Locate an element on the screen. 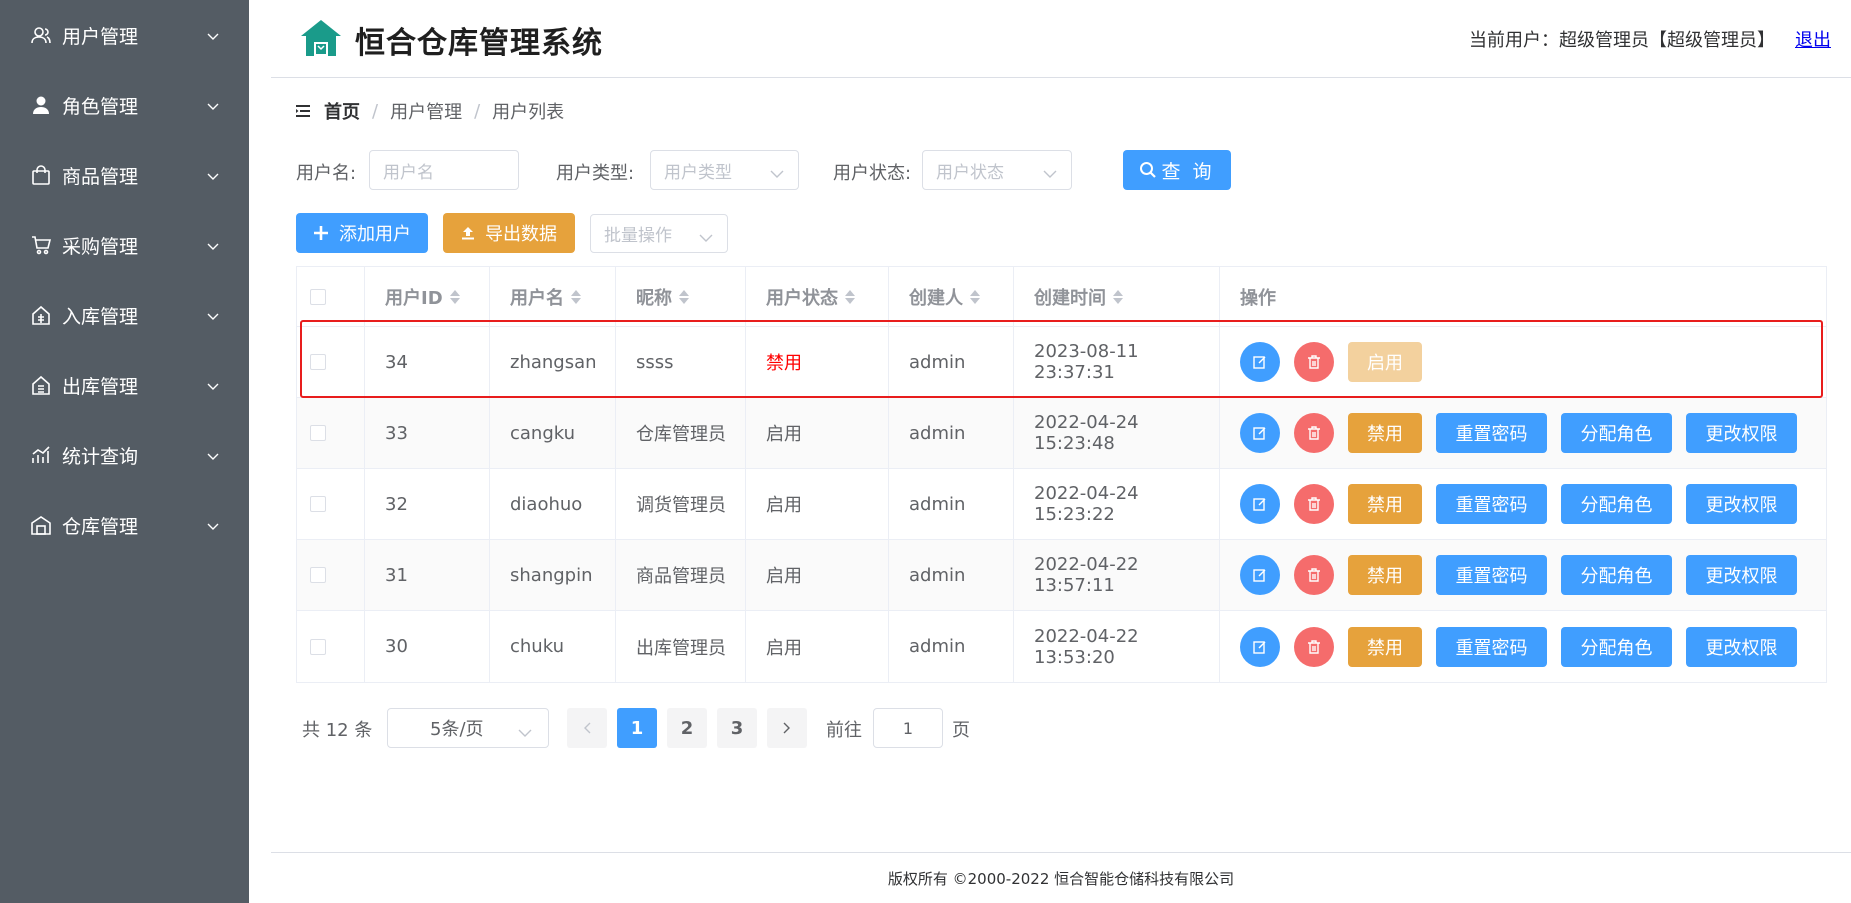  header-nickname: 昵称 is located at coordinates (681, 296).